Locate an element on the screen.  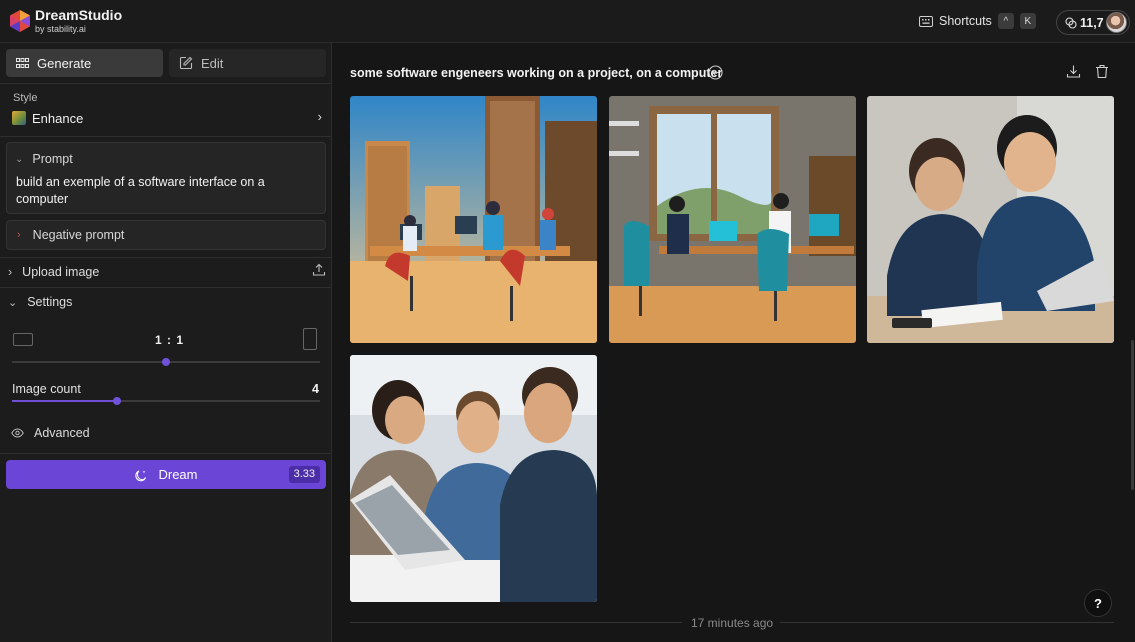
style-selector: Enhance › is located at coordinates (167, 118).